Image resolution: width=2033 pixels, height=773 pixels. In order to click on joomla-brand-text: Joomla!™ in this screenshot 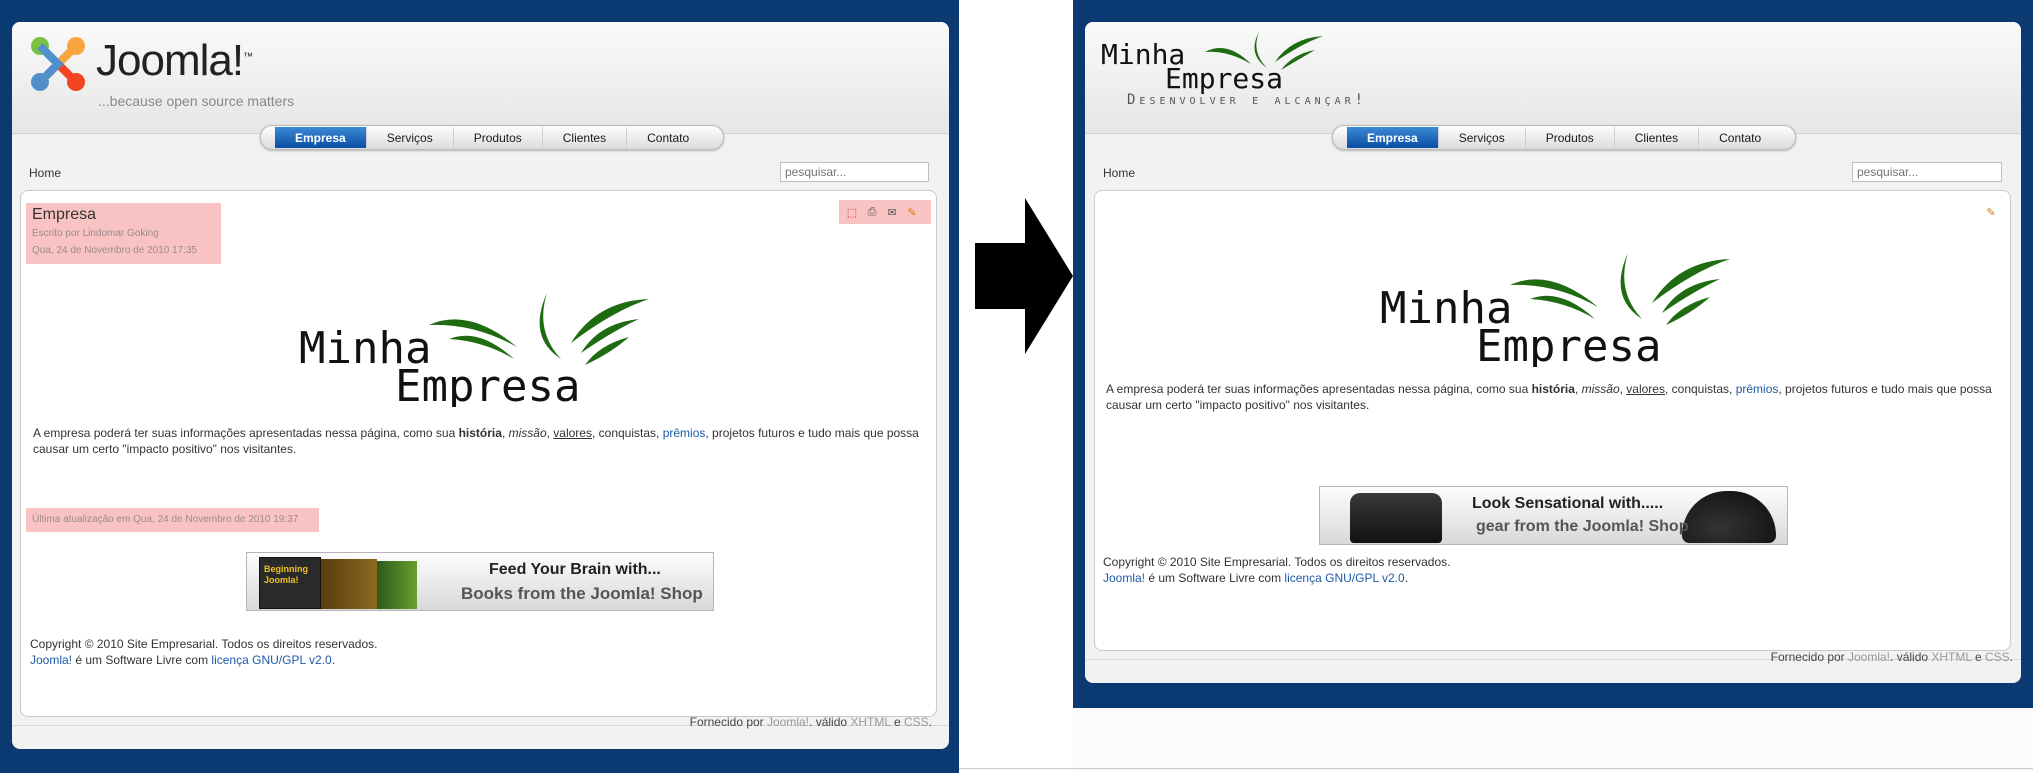, I will do `click(174, 60)`.